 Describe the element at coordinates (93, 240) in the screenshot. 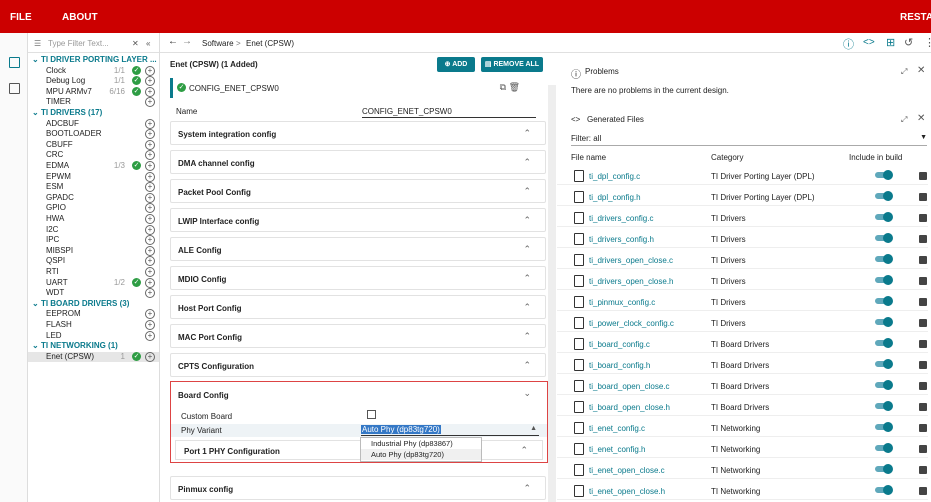

I see `tree-item: IPC +` at that location.